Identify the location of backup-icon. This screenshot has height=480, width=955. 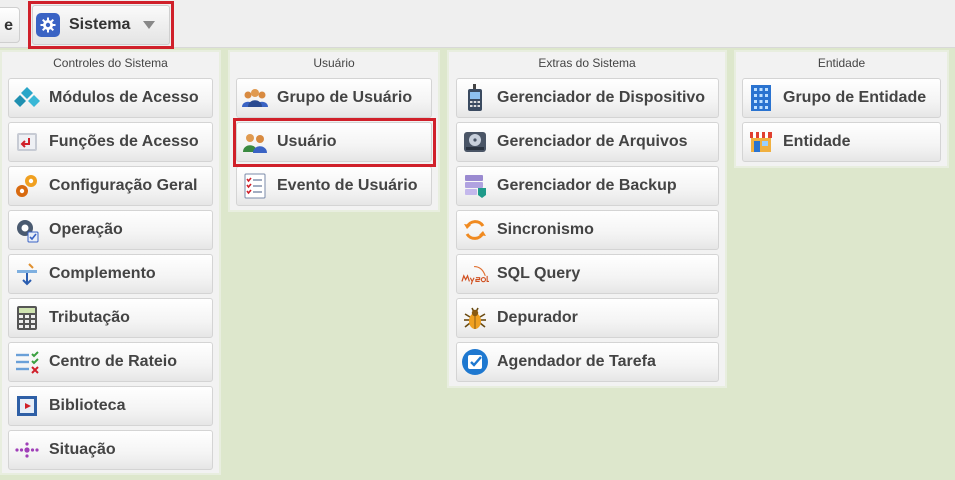
(475, 186).